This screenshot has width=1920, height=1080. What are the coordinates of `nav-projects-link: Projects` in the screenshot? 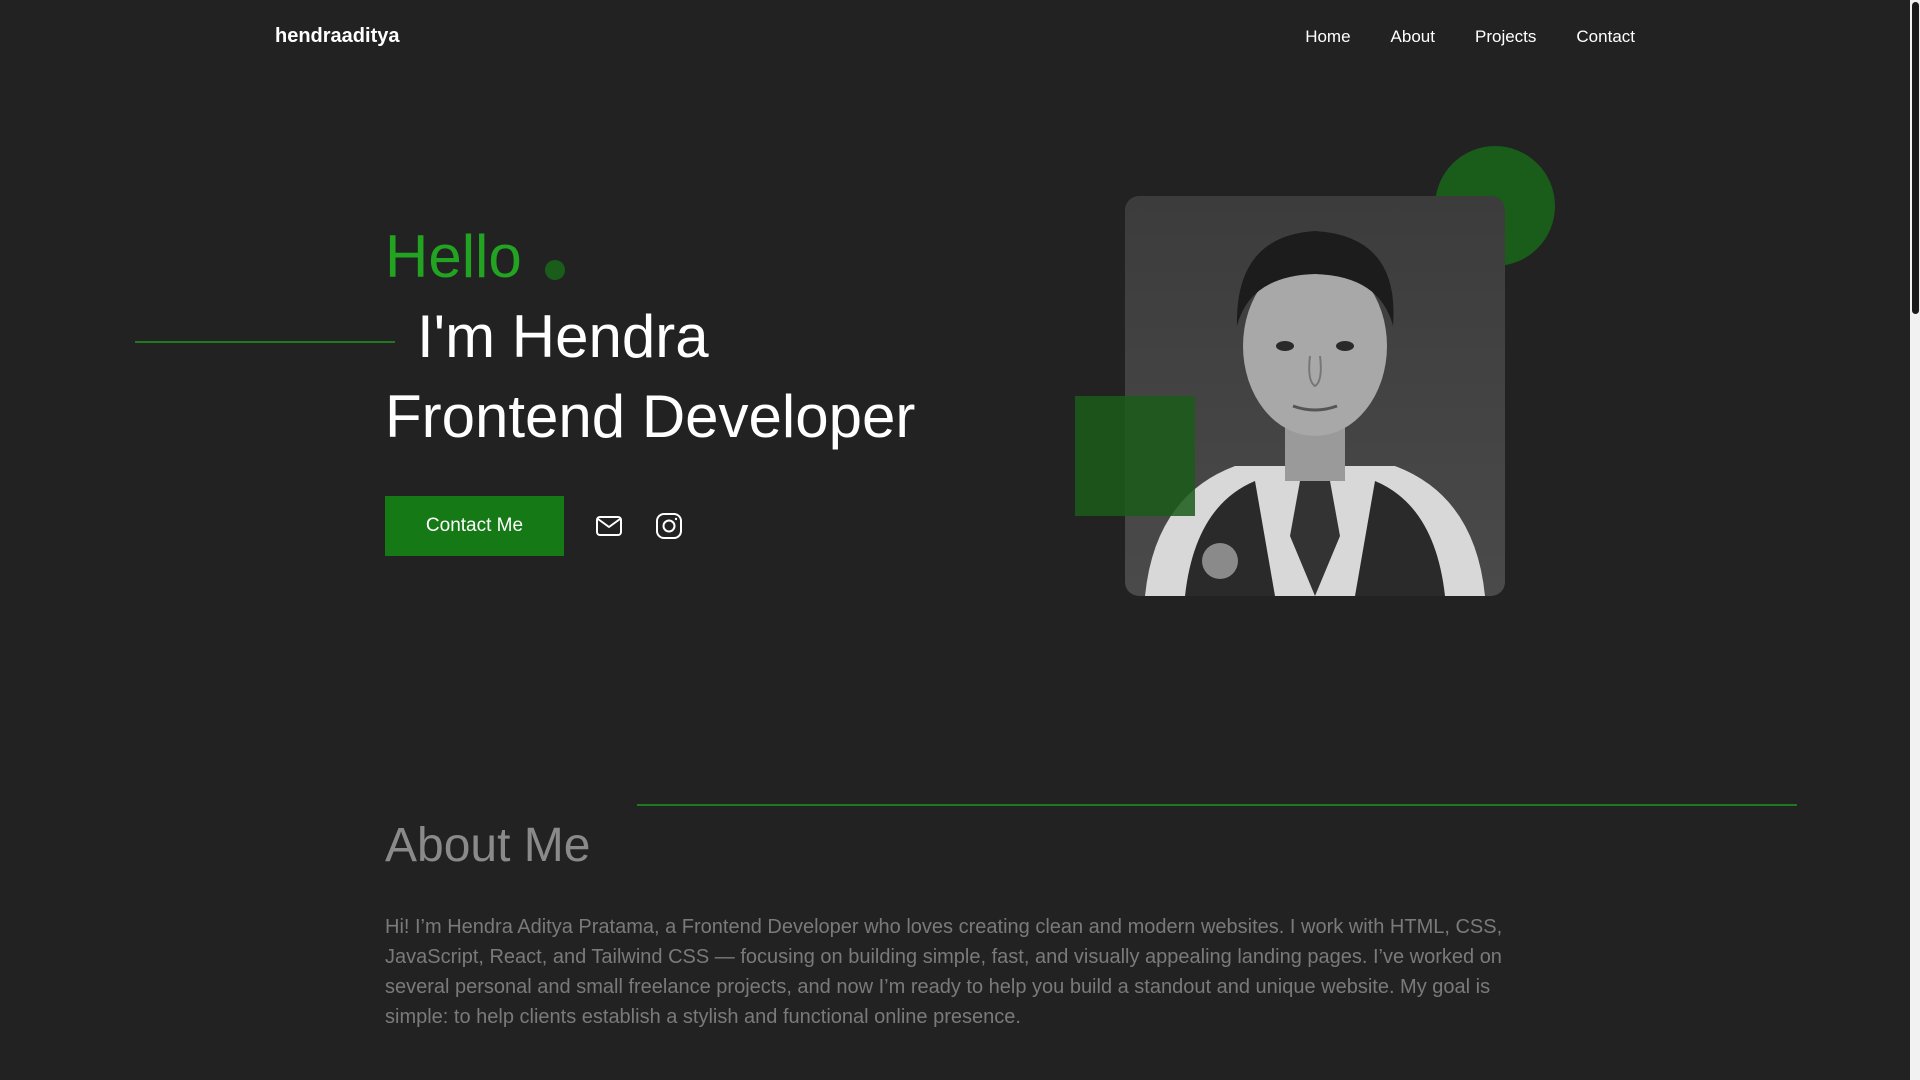 It's located at (1505, 37).